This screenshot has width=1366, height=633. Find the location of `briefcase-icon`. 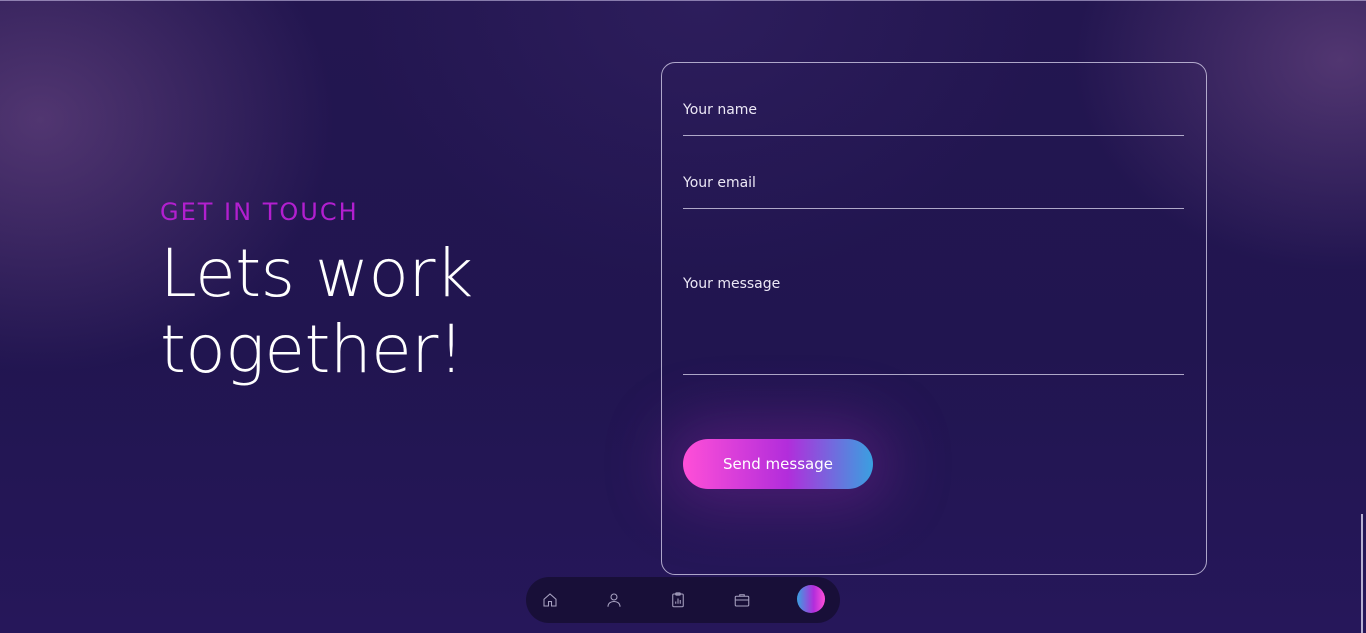

briefcase-icon is located at coordinates (742, 600).